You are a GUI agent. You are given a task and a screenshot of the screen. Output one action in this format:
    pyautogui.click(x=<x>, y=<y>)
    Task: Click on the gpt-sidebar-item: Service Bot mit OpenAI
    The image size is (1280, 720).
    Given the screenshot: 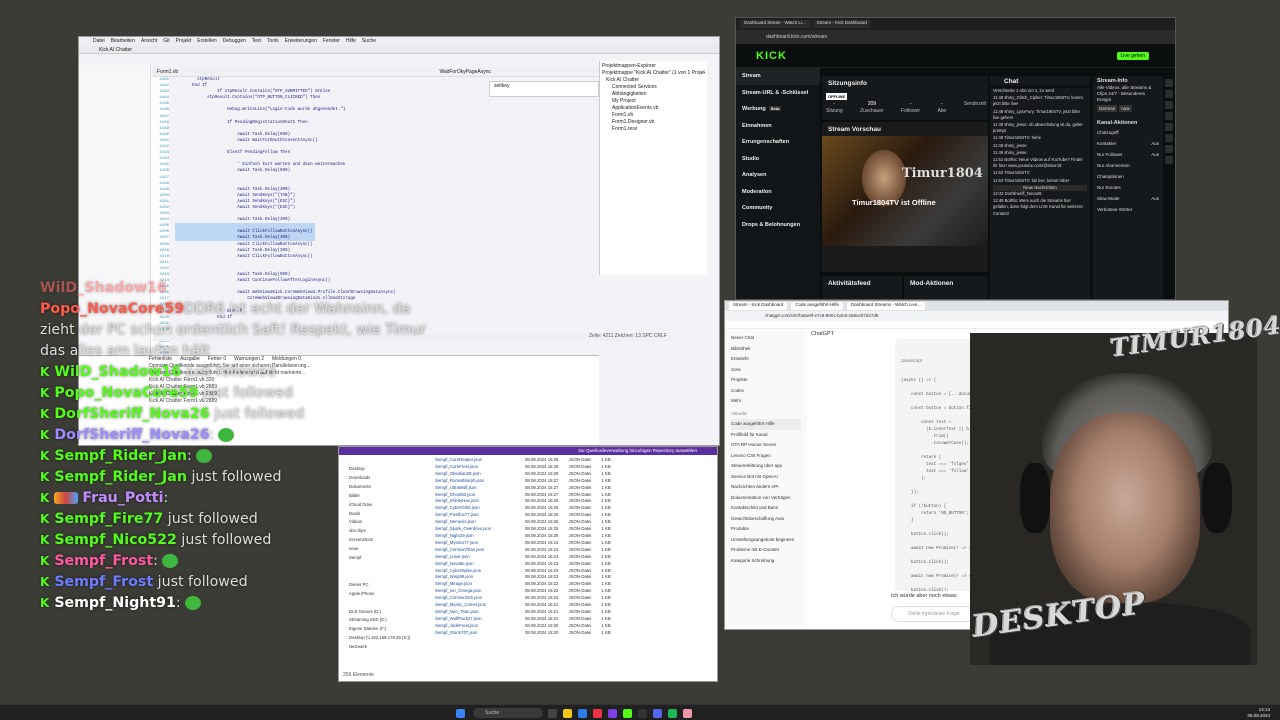 What is the action you would take?
    pyautogui.click(x=766, y=477)
    